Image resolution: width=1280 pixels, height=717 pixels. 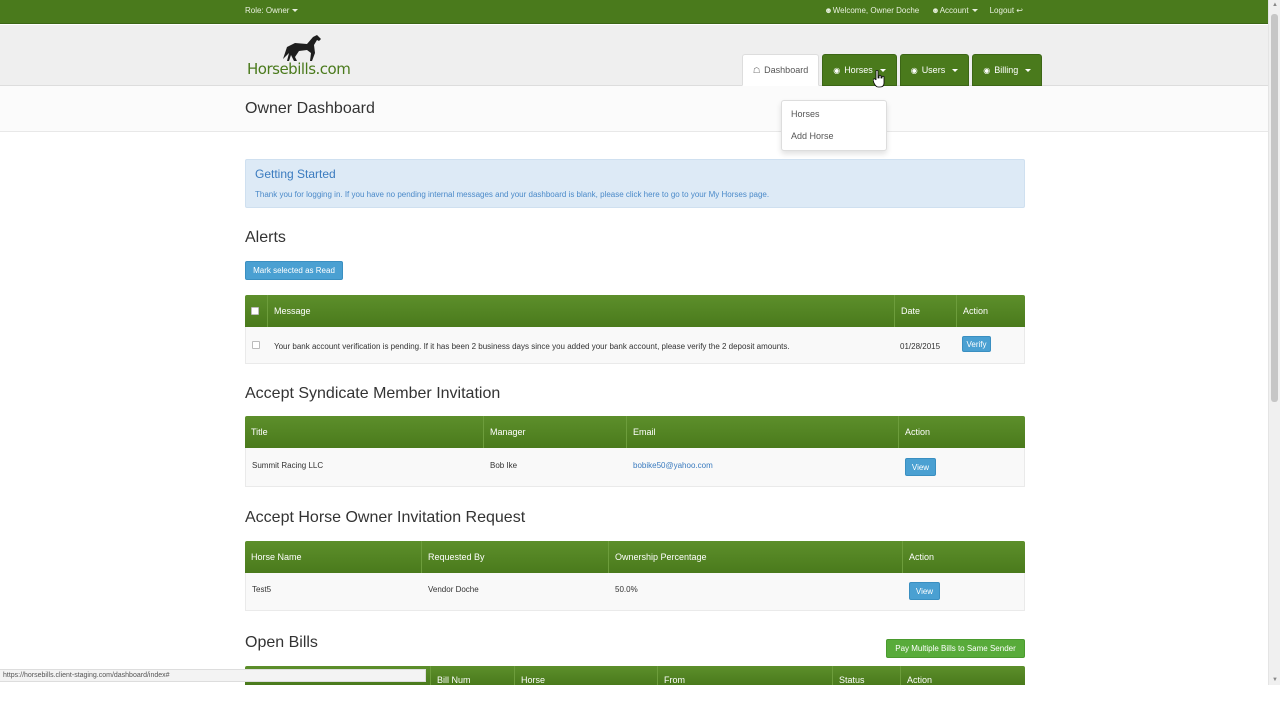 I want to click on column-status: Status, so click(x=866, y=675).